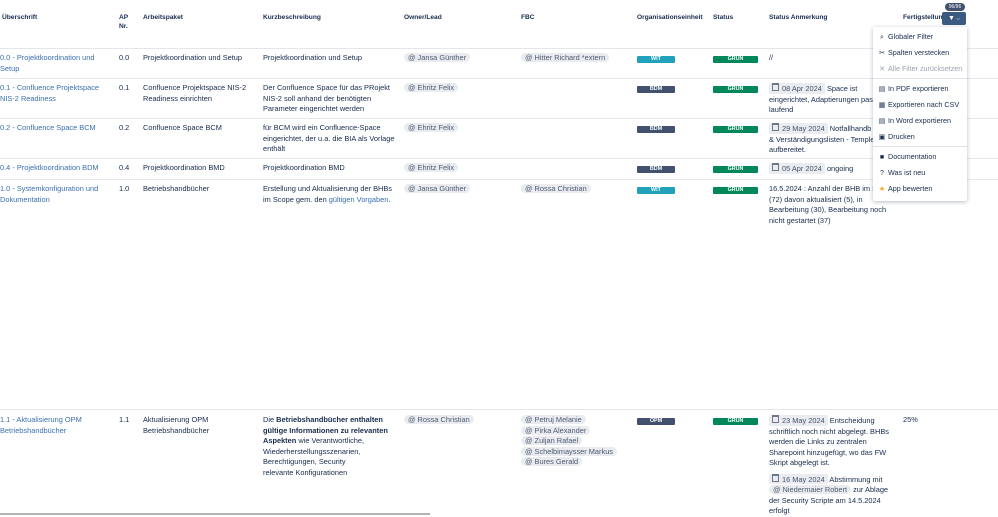 This screenshot has width=998, height=517. What do you see at coordinates (670, 18) in the screenshot?
I see `header-organisationseinheit: Organisationseinheit` at bounding box center [670, 18].